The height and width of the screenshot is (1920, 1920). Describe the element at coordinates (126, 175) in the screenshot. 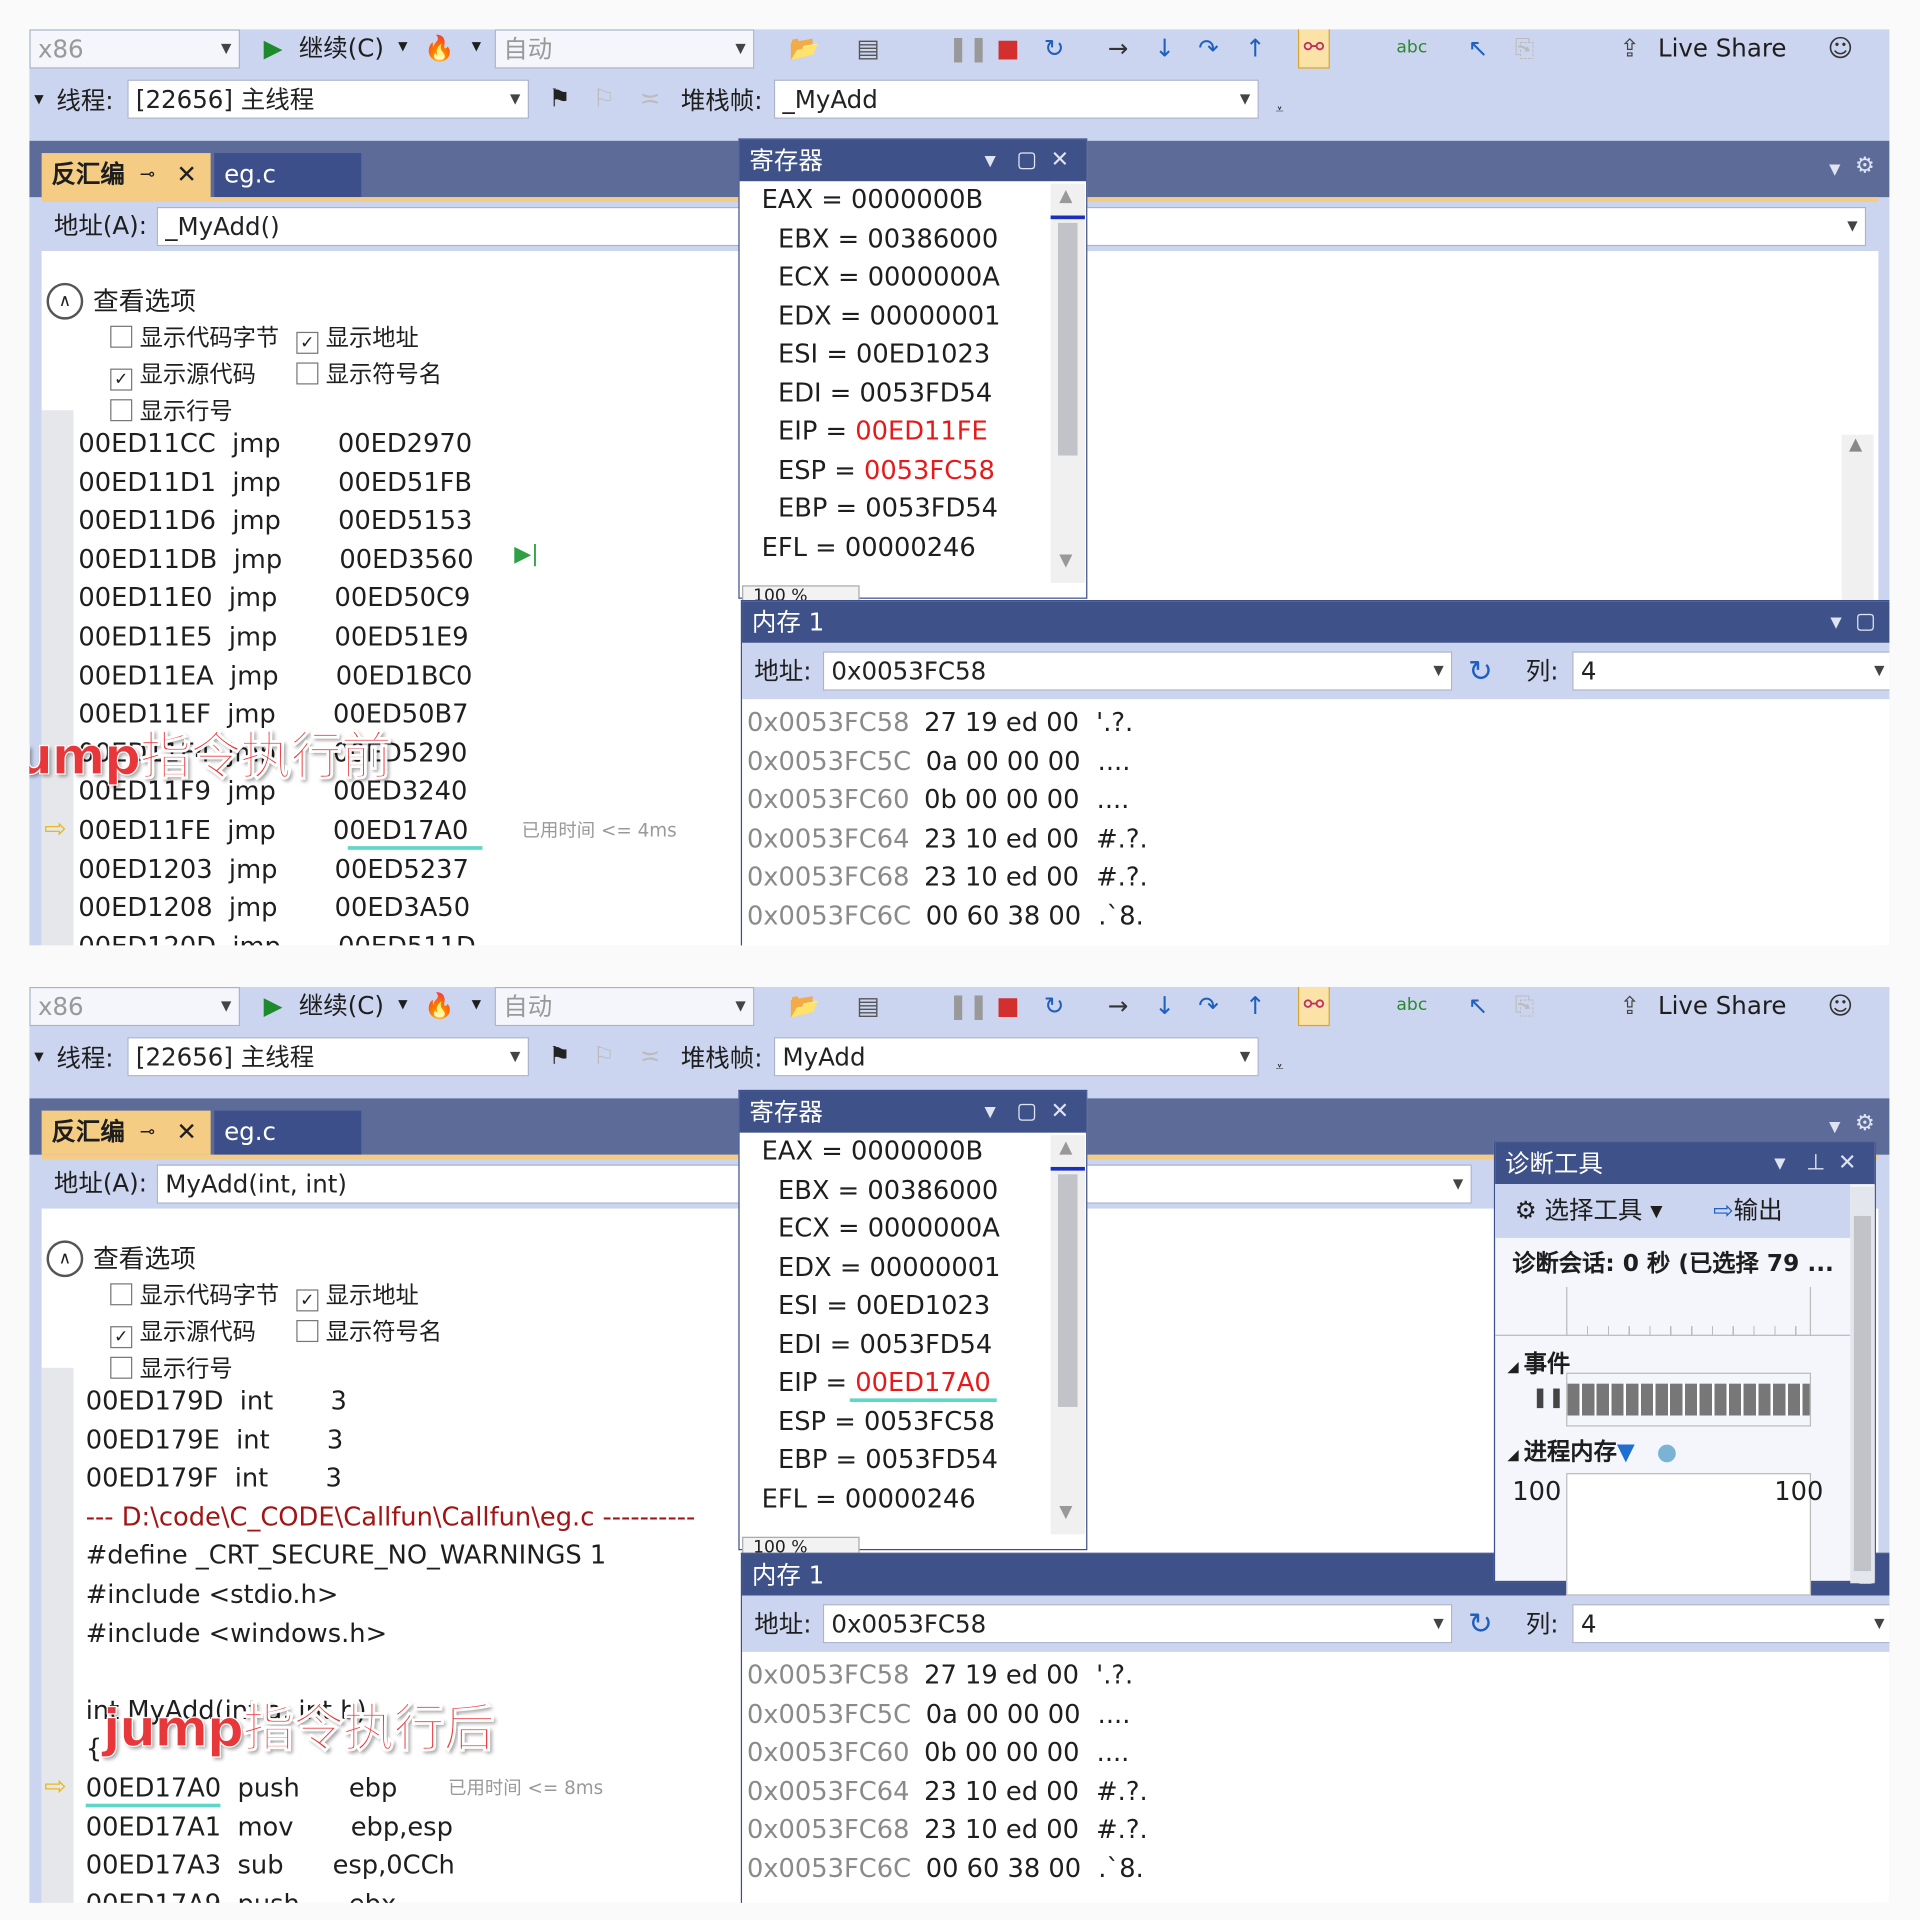

I see `tab-disassembly: 反汇编 ⊸ ✕` at that location.